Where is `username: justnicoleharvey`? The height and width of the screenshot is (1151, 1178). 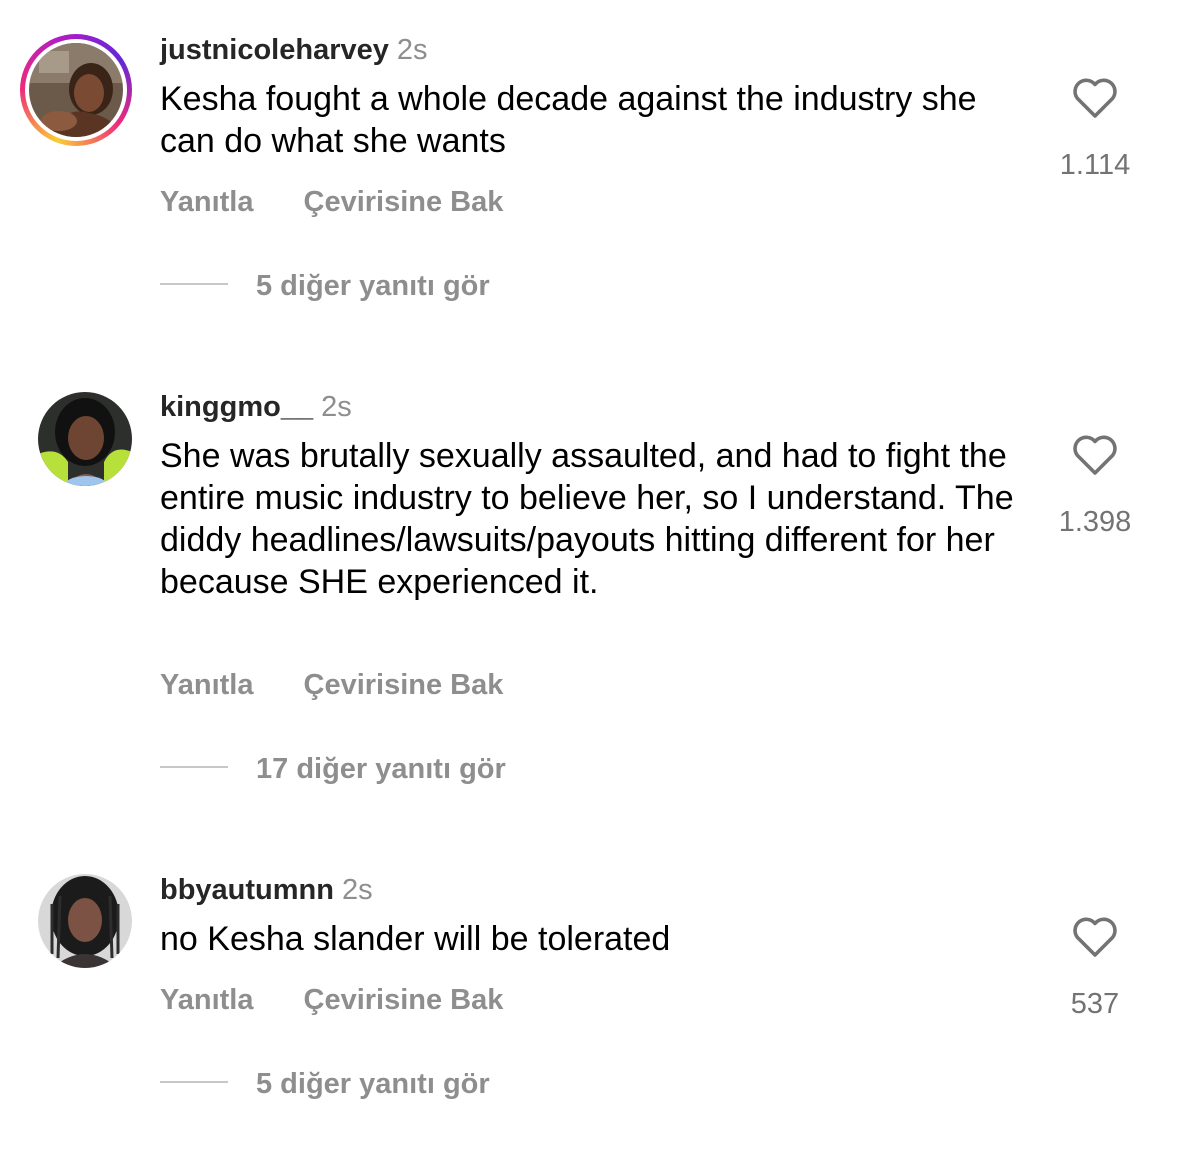 username: justnicoleharvey is located at coordinates (274, 50).